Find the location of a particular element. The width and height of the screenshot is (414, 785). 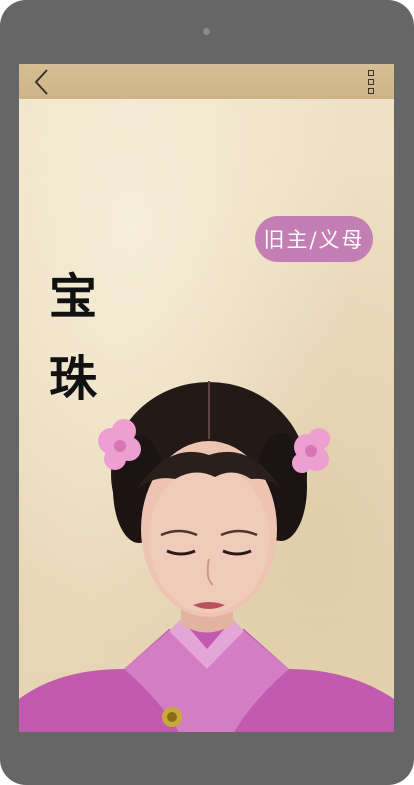

relation-tag: 旧主/义母 is located at coordinates (314, 239).